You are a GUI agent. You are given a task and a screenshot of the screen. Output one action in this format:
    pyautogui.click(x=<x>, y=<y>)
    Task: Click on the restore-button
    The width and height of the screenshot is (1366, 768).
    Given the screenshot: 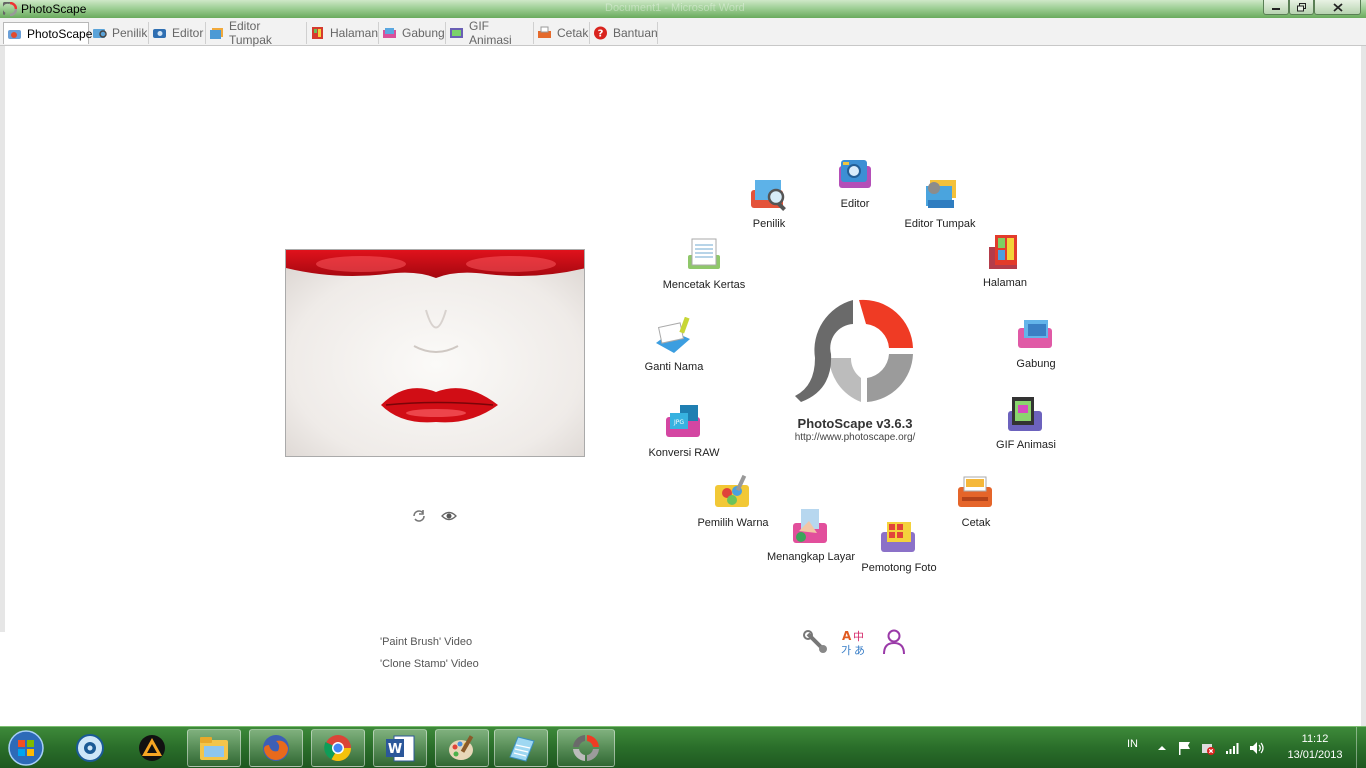 What is the action you would take?
    pyautogui.click(x=1301, y=7)
    